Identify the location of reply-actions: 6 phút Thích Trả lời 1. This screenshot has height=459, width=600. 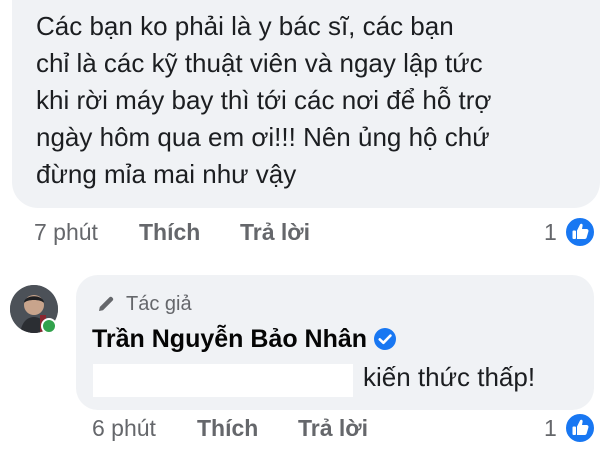
(300, 429).